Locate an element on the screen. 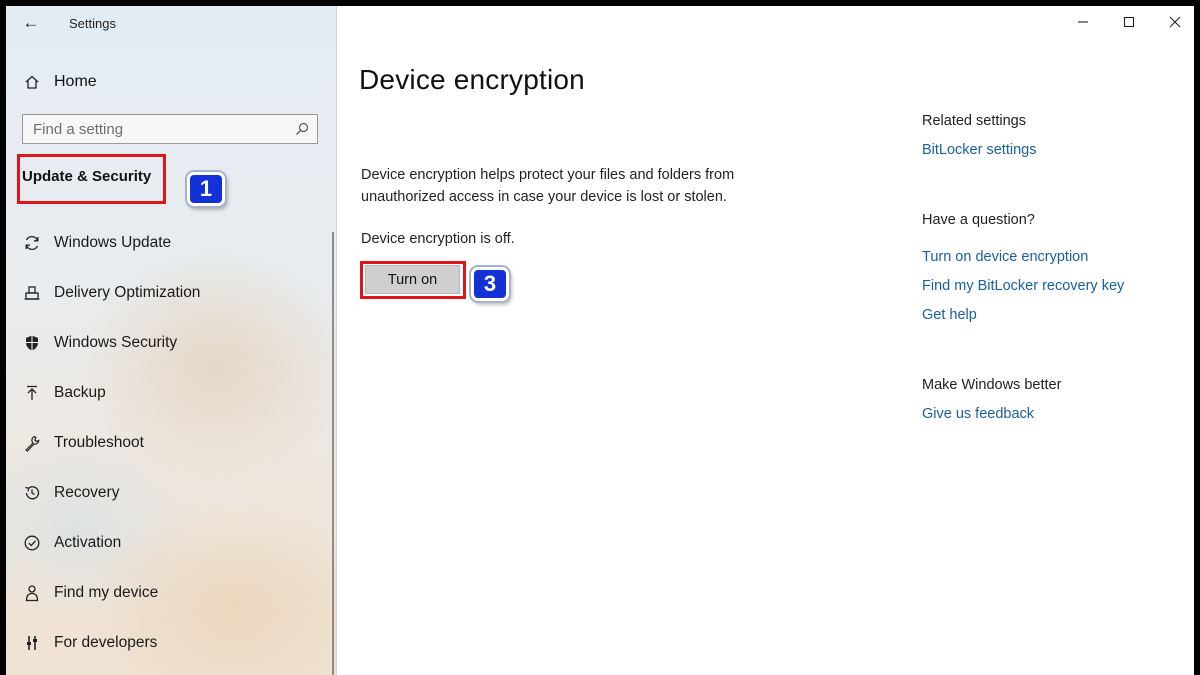 The height and width of the screenshot is (675, 1200). related-settings-heading: Related settings is located at coordinates (974, 121).